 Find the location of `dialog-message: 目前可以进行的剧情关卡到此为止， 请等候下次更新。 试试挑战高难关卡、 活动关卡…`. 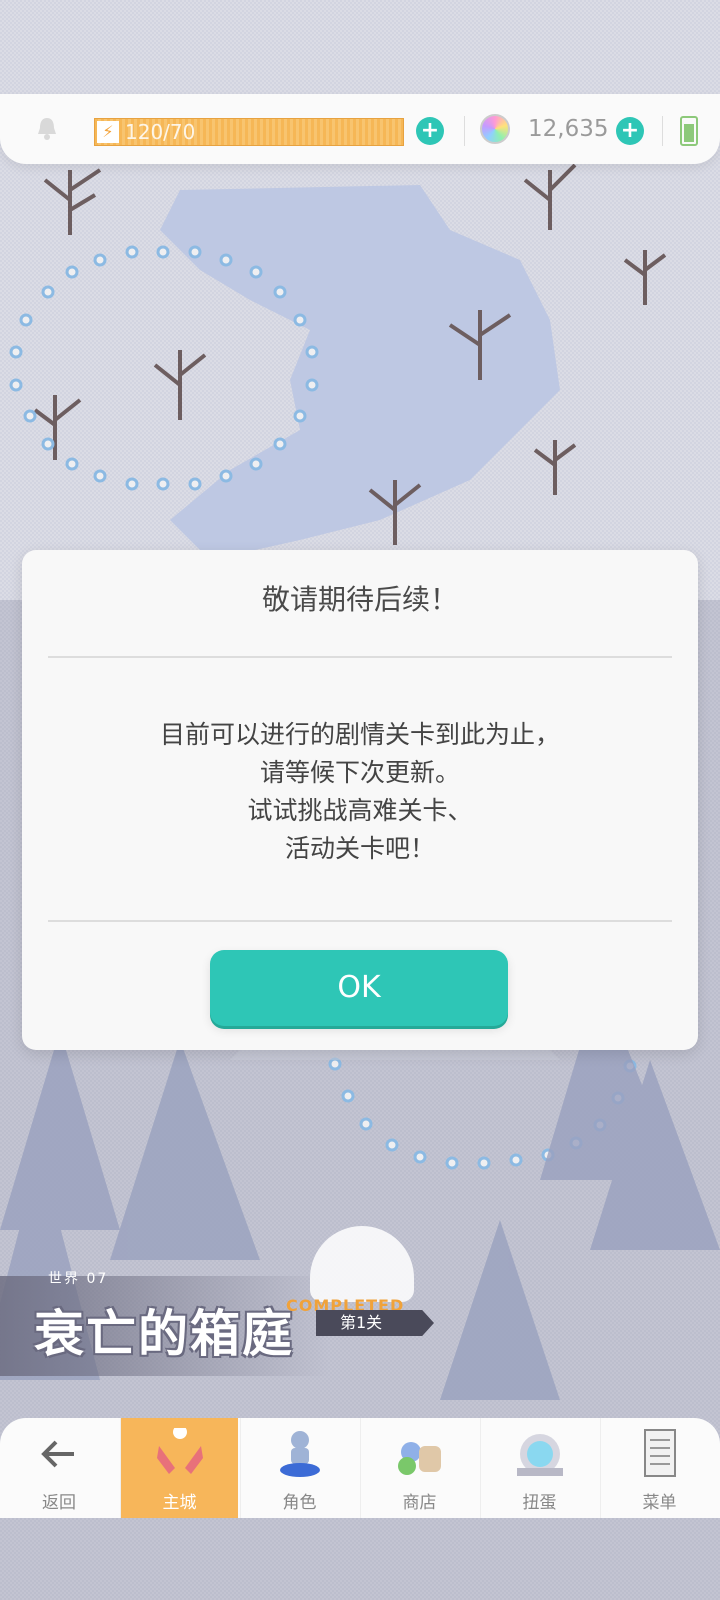

dialog-message: 目前可以进行的剧情关卡到此为止， 请等候下次更新。 试试挑战高难关卡、 活动关卡… is located at coordinates (360, 792).